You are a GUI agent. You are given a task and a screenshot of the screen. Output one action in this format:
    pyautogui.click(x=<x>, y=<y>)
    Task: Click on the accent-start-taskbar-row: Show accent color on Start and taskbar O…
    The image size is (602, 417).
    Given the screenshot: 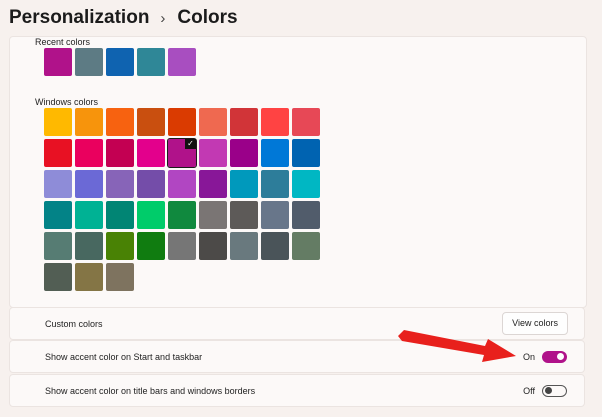 What is the action you would take?
    pyautogui.click(x=297, y=356)
    